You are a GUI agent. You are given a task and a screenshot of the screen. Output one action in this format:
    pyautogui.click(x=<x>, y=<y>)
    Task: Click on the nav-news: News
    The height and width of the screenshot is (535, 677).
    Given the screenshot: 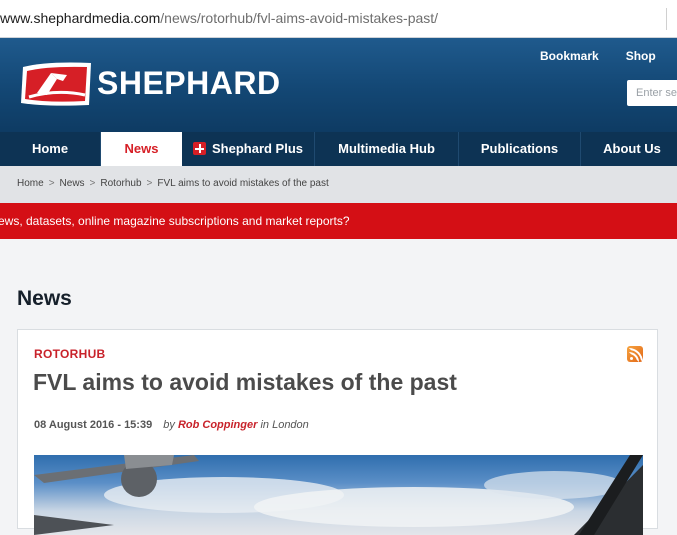 What is the action you would take?
    pyautogui.click(x=141, y=149)
    